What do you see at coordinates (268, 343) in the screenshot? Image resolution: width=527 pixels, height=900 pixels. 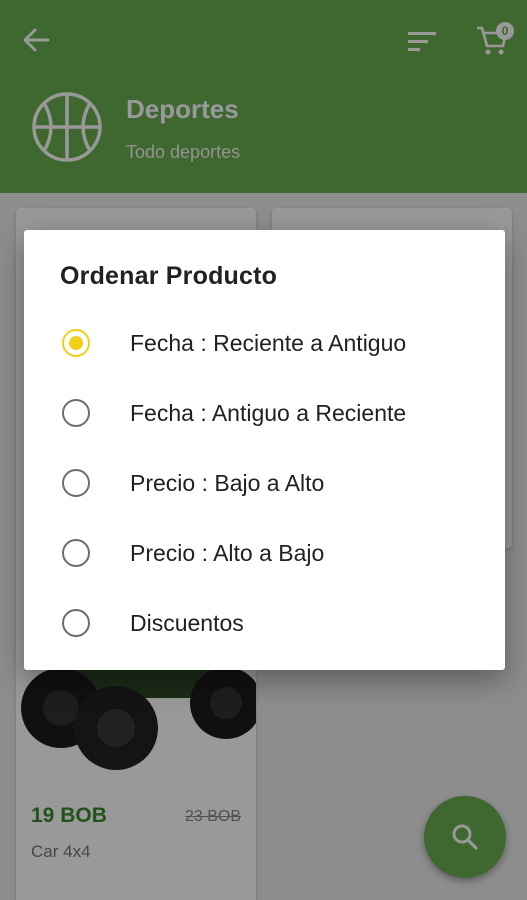 I see `sort-option-label: Fecha : Reciente a Antiguo` at bounding box center [268, 343].